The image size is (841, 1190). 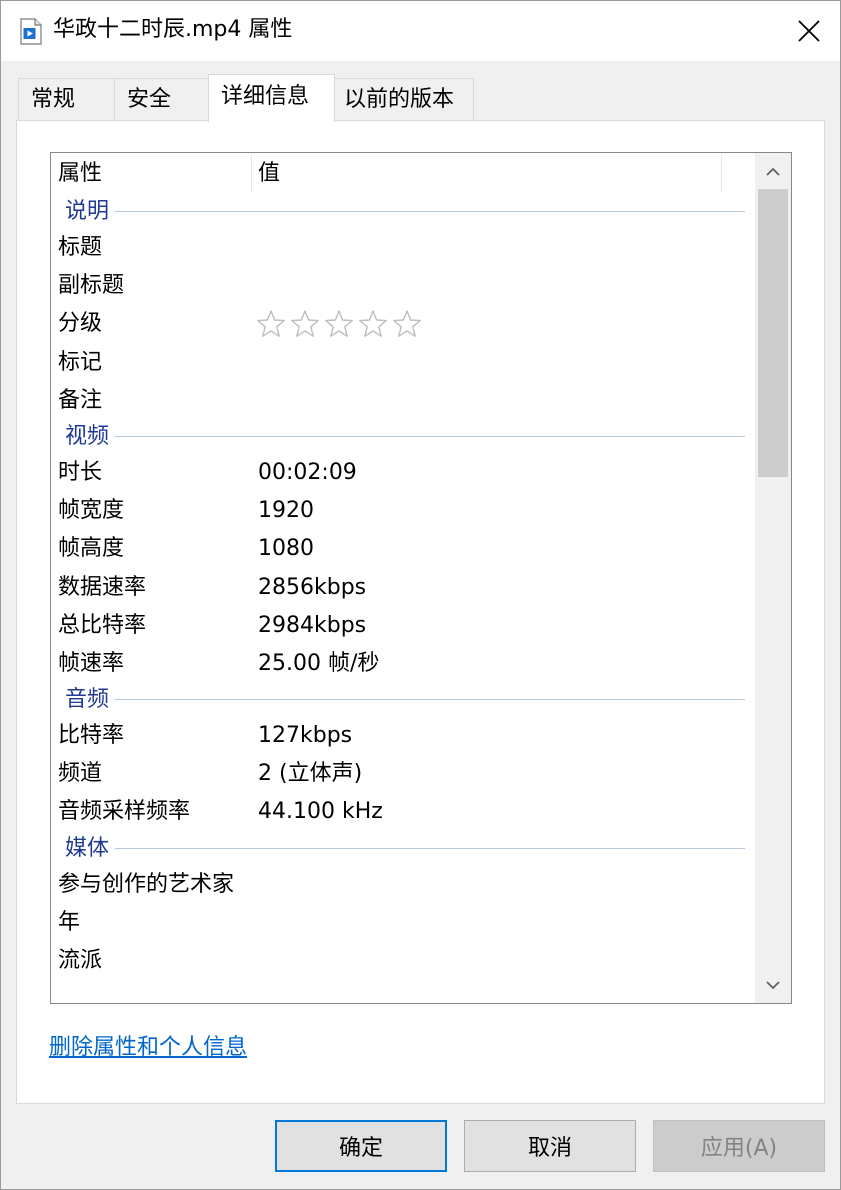 I want to click on scroll-thumb, so click(x=773, y=333).